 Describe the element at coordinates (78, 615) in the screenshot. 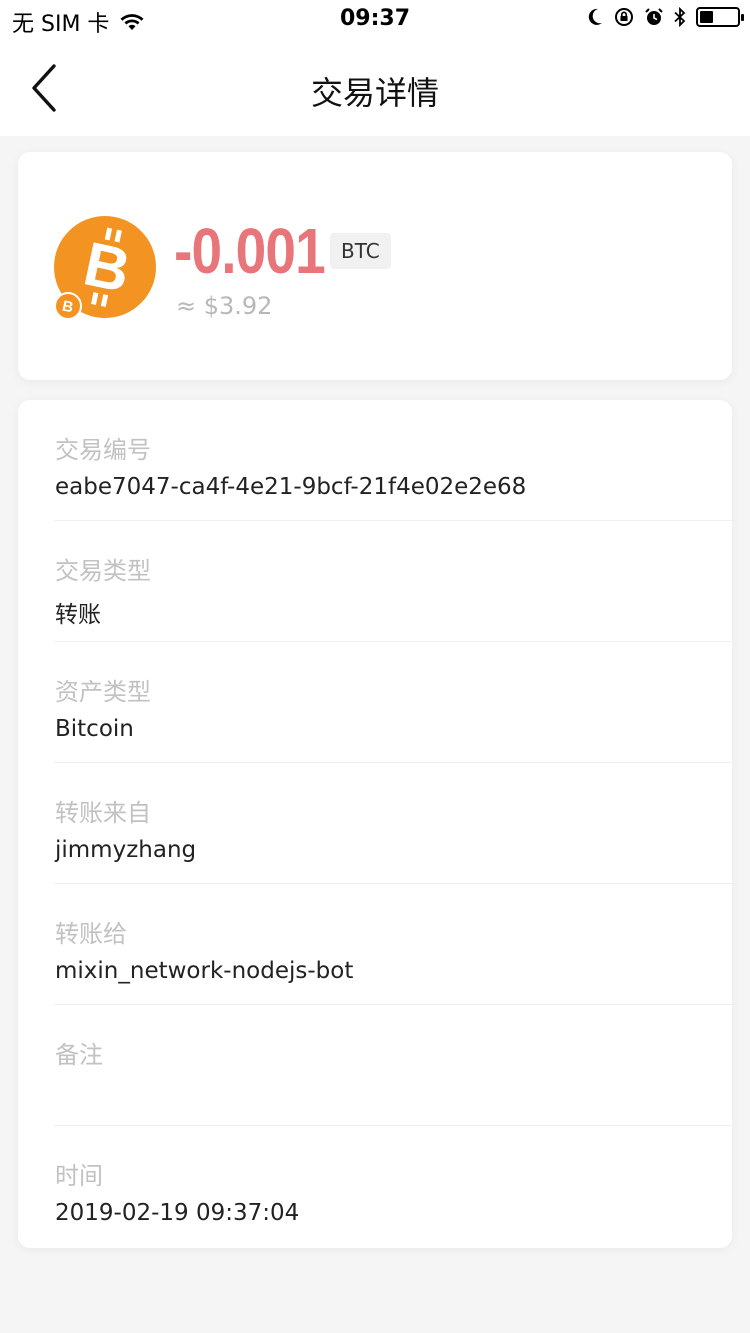

I see `detail-value: 转账` at that location.